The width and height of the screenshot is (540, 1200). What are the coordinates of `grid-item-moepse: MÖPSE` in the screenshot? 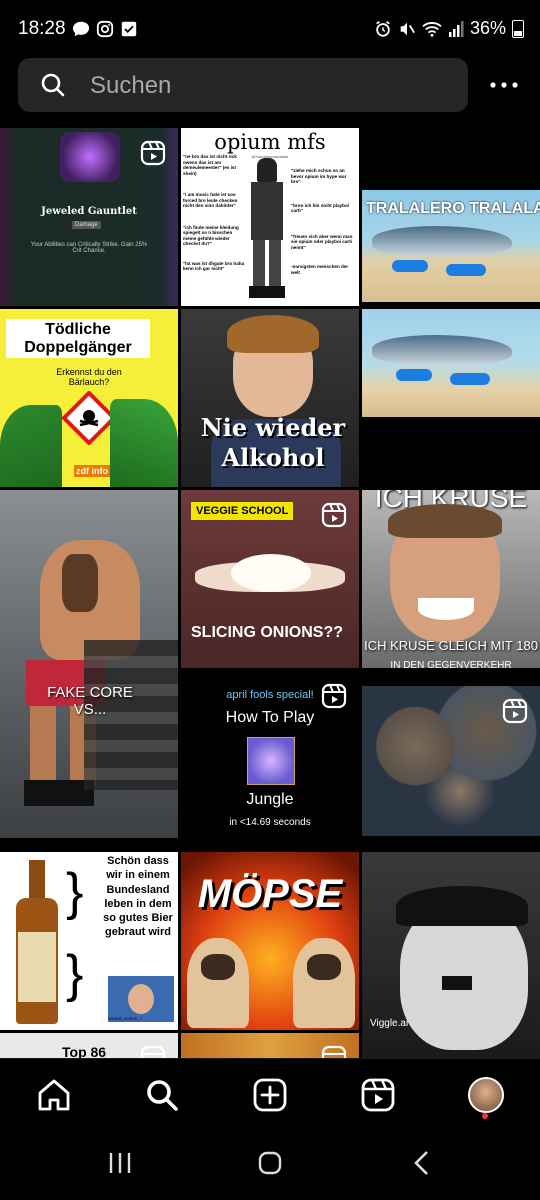 It's located at (270, 941).